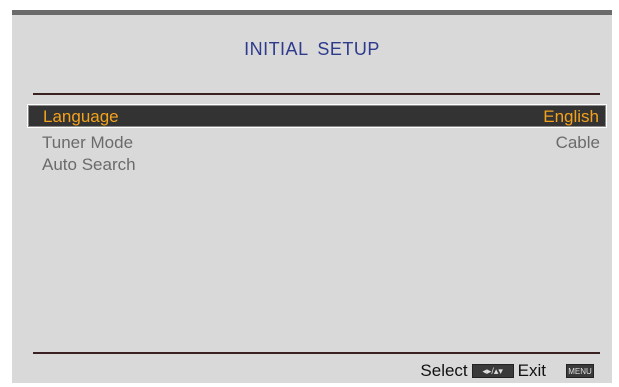 The image size is (619, 387). I want to click on menu-item-auto-search: Auto Search, so click(317, 165).